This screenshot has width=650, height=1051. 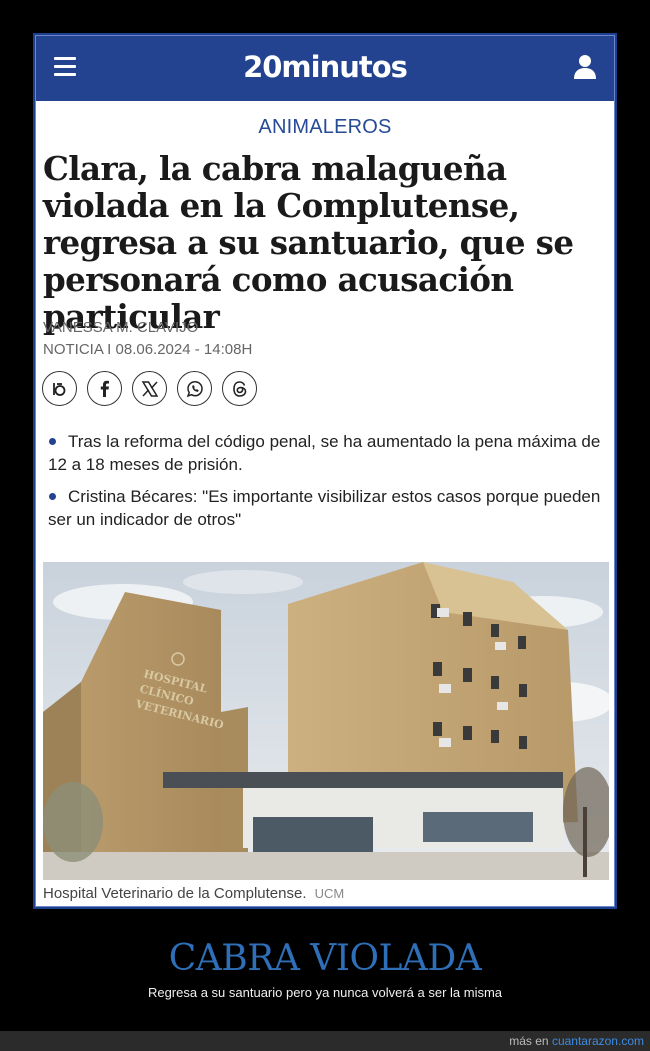 What do you see at coordinates (175, 893) in the screenshot?
I see `caption-text: Hospital Veterinario de la Complutense.` at bounding box center [175, 893].